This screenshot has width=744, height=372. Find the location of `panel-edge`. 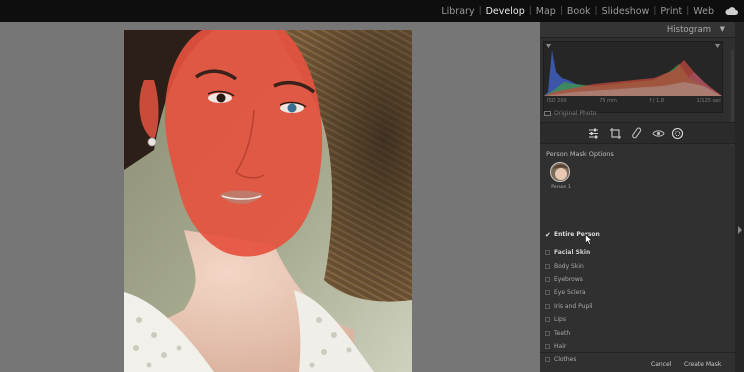

panel-edge is located at coordinates (739, 197).